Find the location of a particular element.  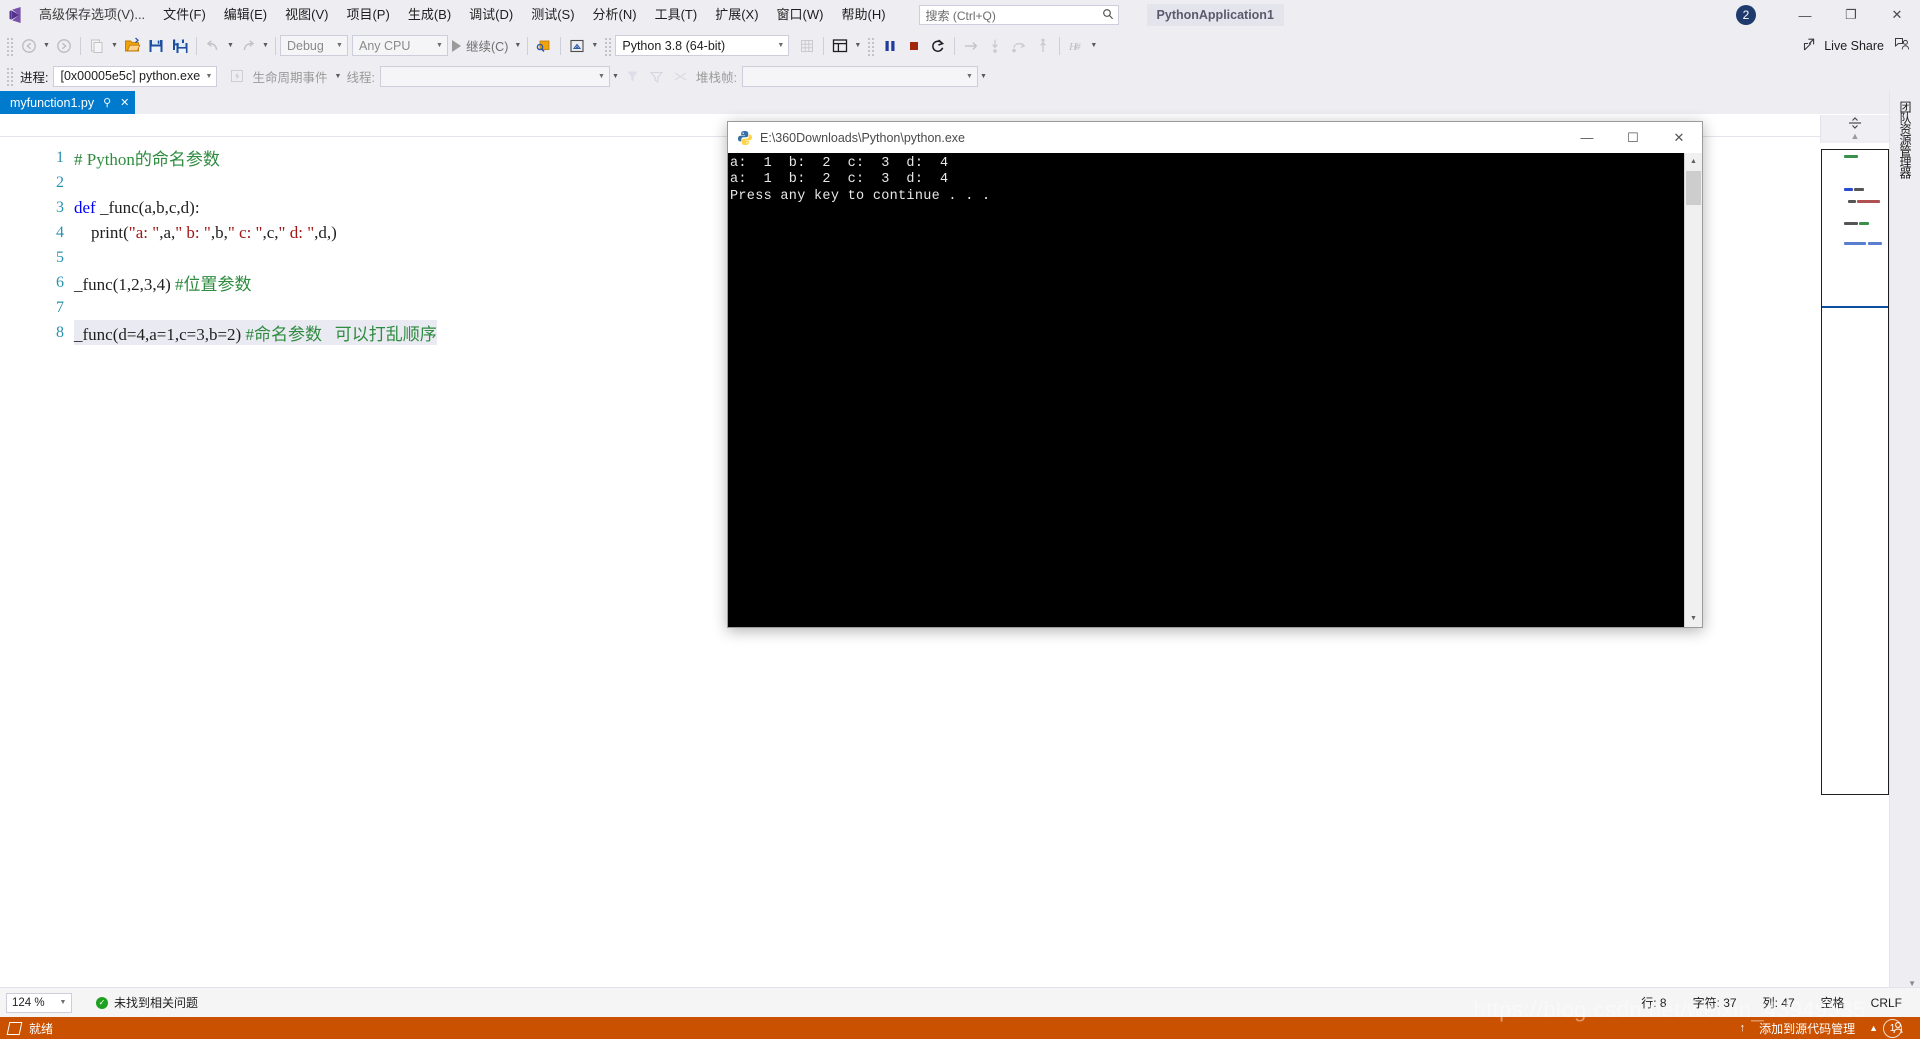

feedback-icon is located at coordinates (1902, 45).